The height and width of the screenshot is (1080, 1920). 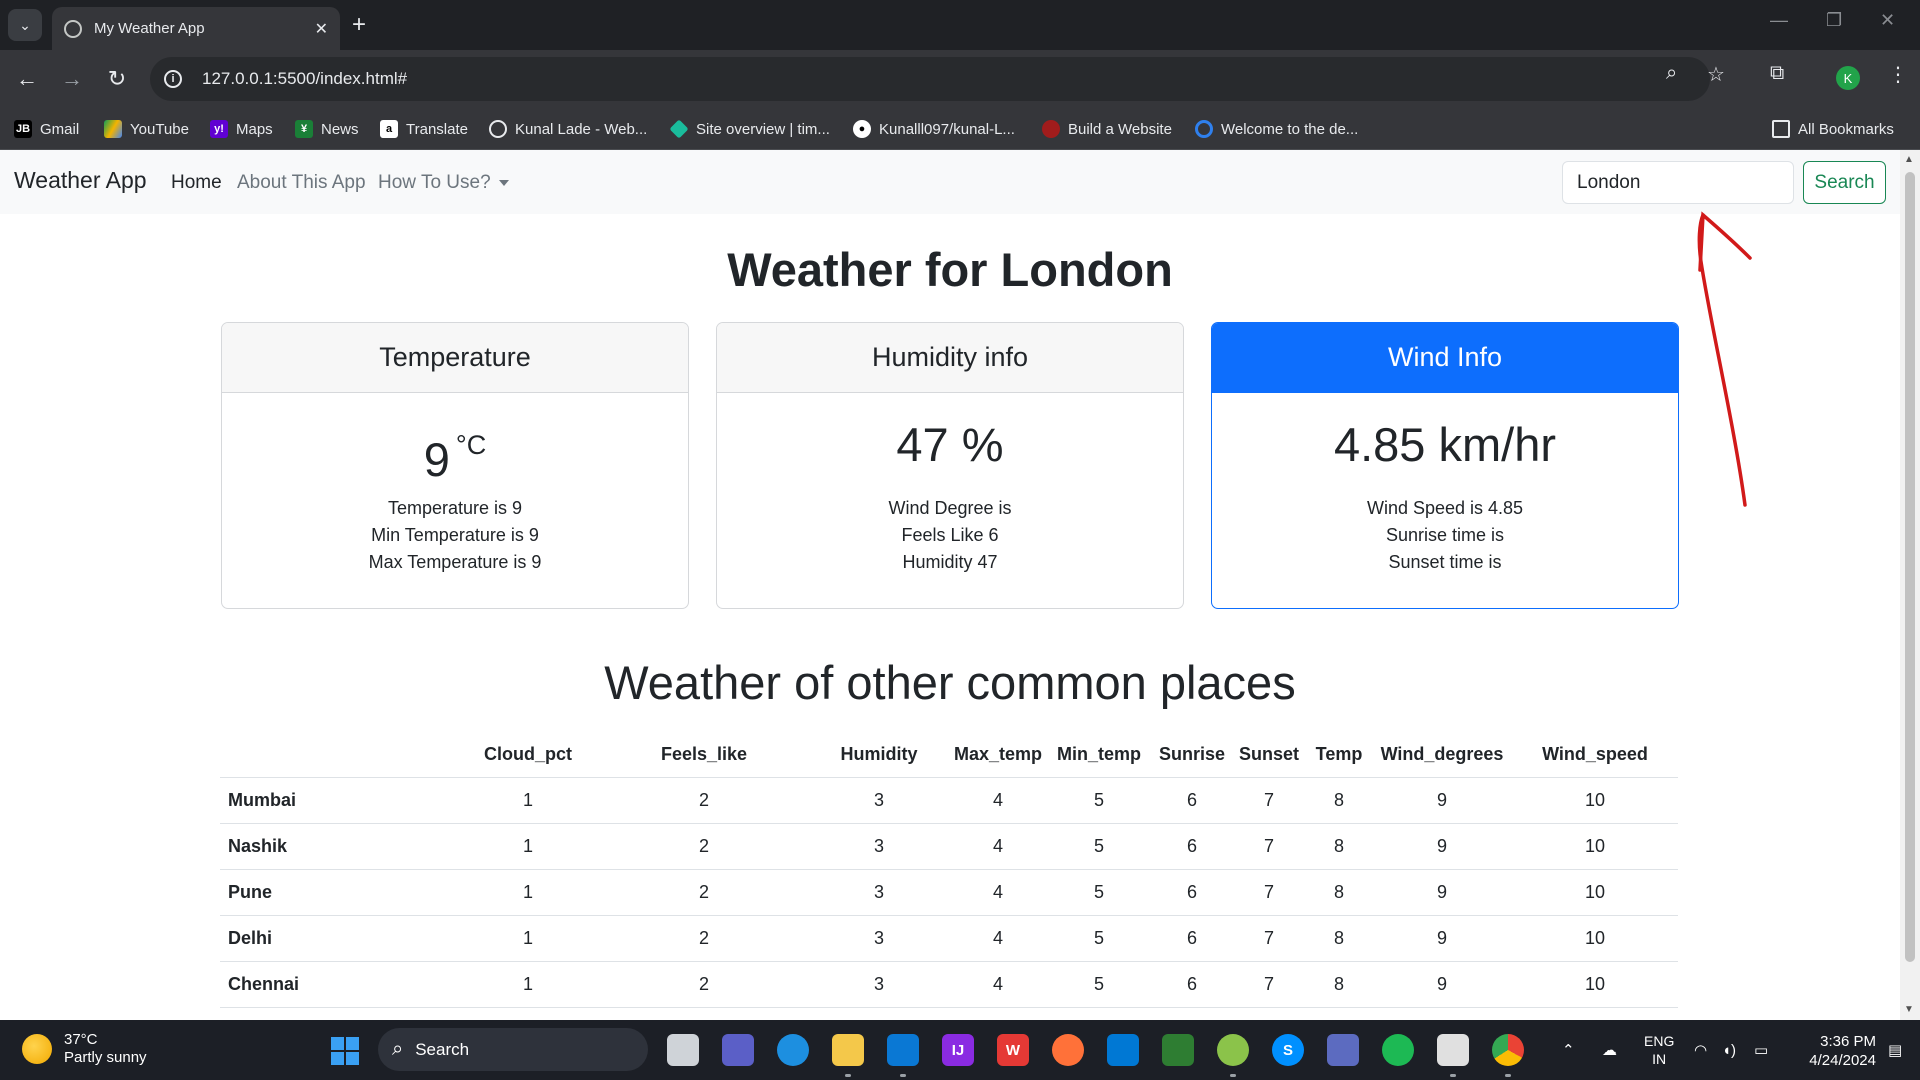 I want to click on wind-value: 4.85 km/hr, so click(x=1445, y=444).